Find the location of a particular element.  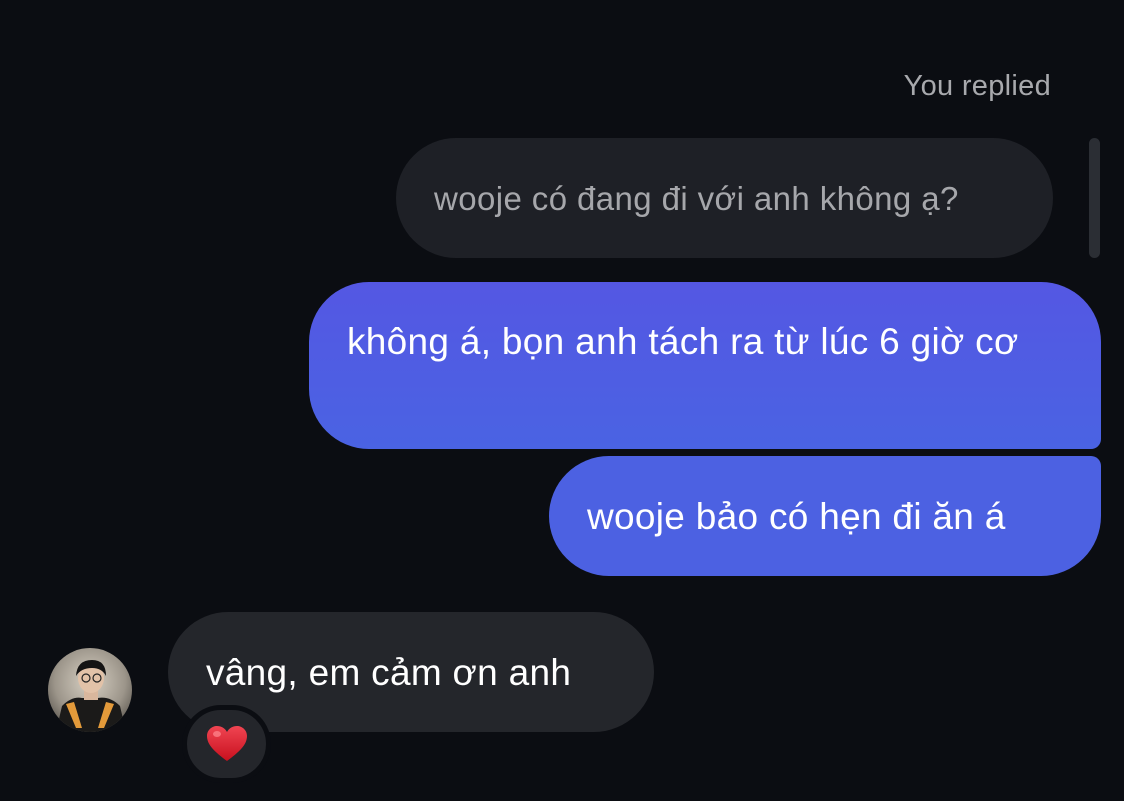

quoted-message: wooje có đang đi với anh không ạ? is located at coordinates (724, 198).